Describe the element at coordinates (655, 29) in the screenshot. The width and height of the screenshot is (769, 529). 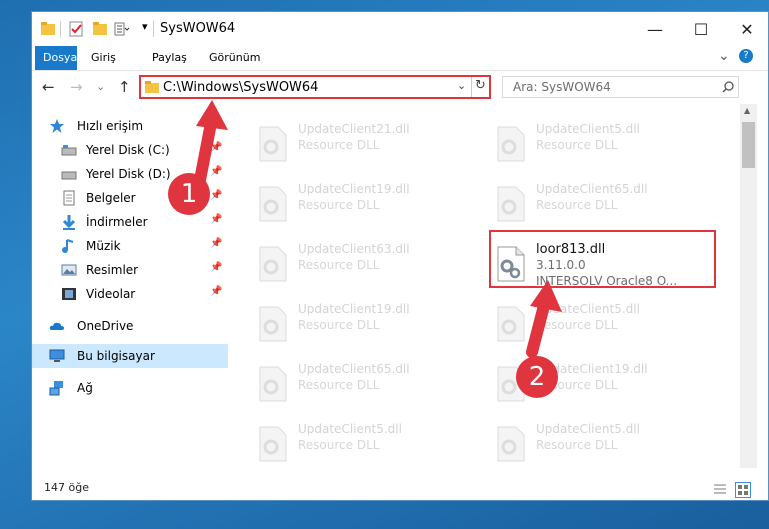
I see `minimize-button: —` at that location.